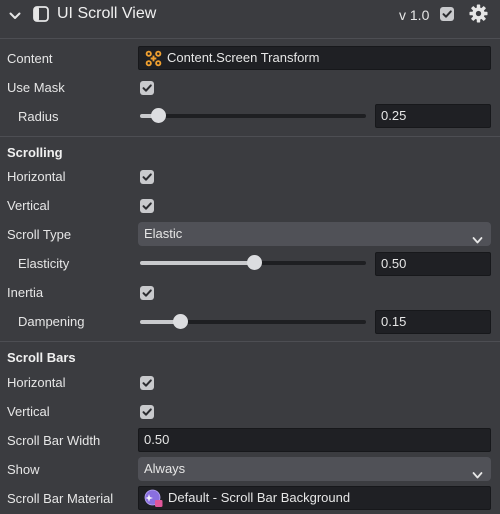  What do you see at coordinates (15, 16) in the screenshot?
I see `collapse-chevron-icon` at bounding box center [15, 16].